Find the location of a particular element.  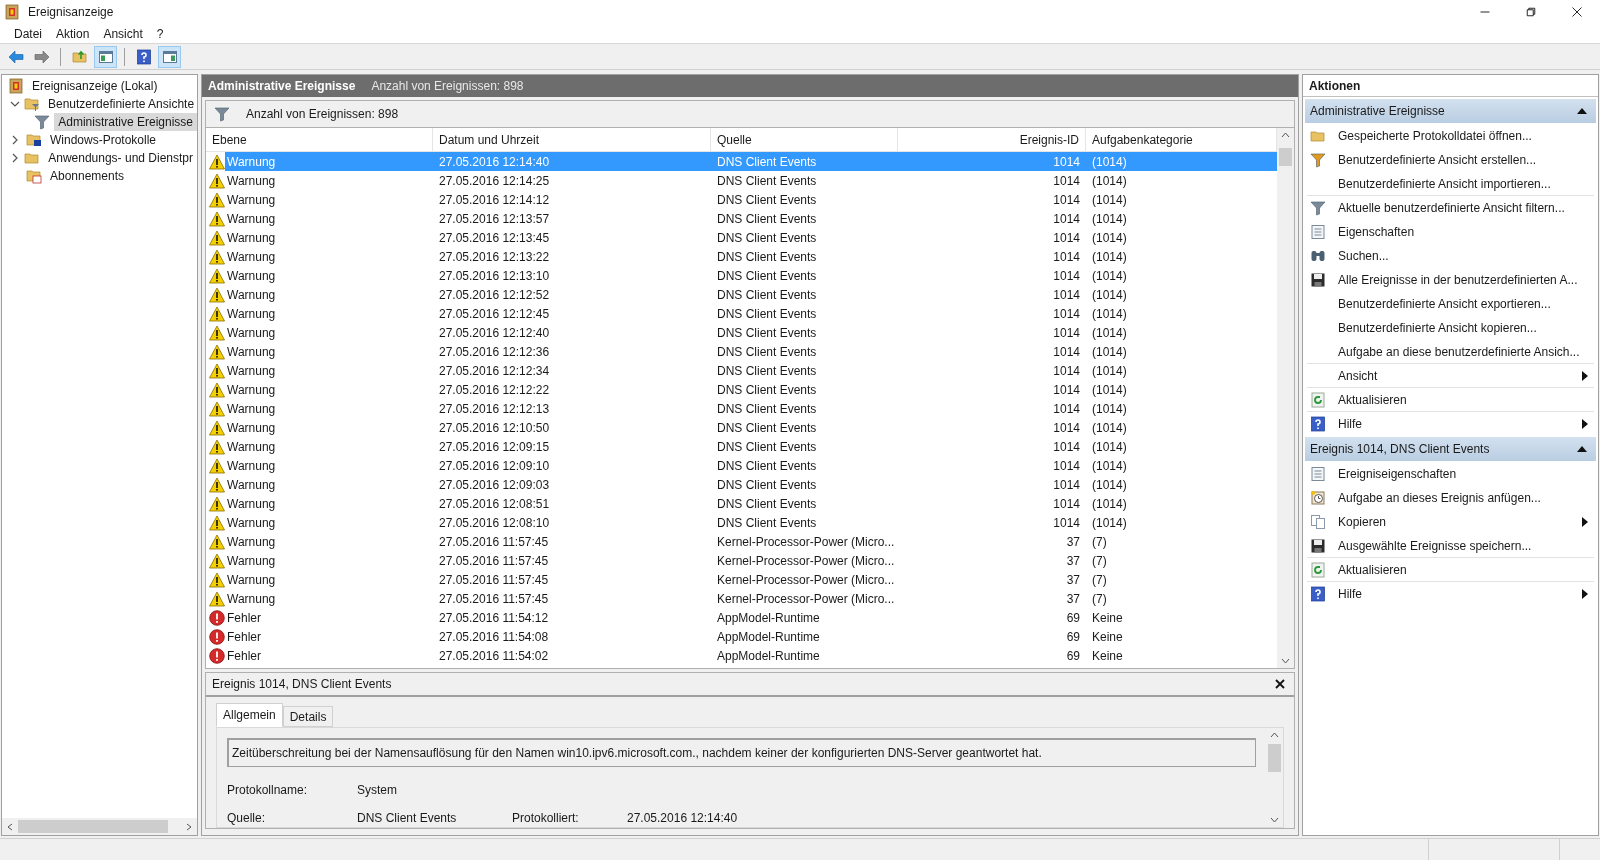

column-header: Ebene is located at coordinates (319, 139).